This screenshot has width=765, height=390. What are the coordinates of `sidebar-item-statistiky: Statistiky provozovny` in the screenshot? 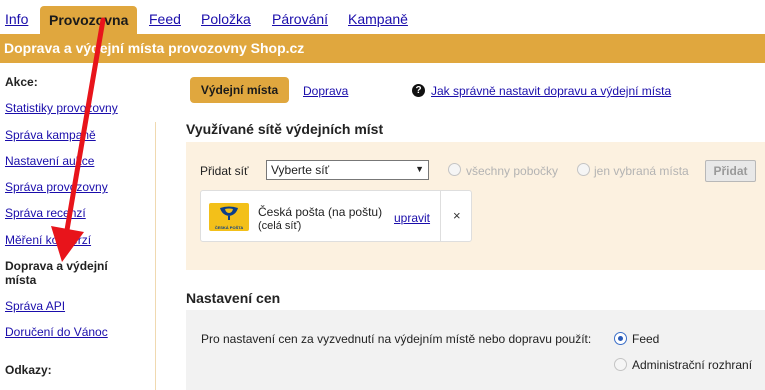 It's located at (61, 108).